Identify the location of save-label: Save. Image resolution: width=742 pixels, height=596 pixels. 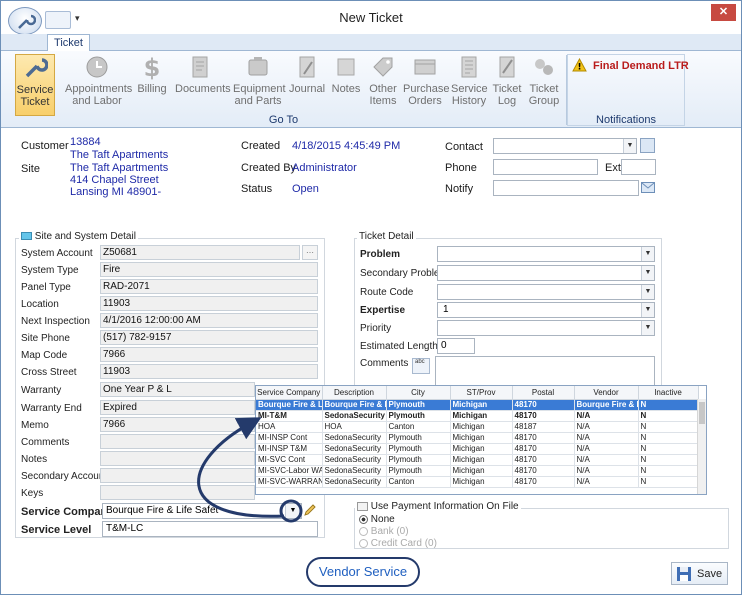
(710, 574).